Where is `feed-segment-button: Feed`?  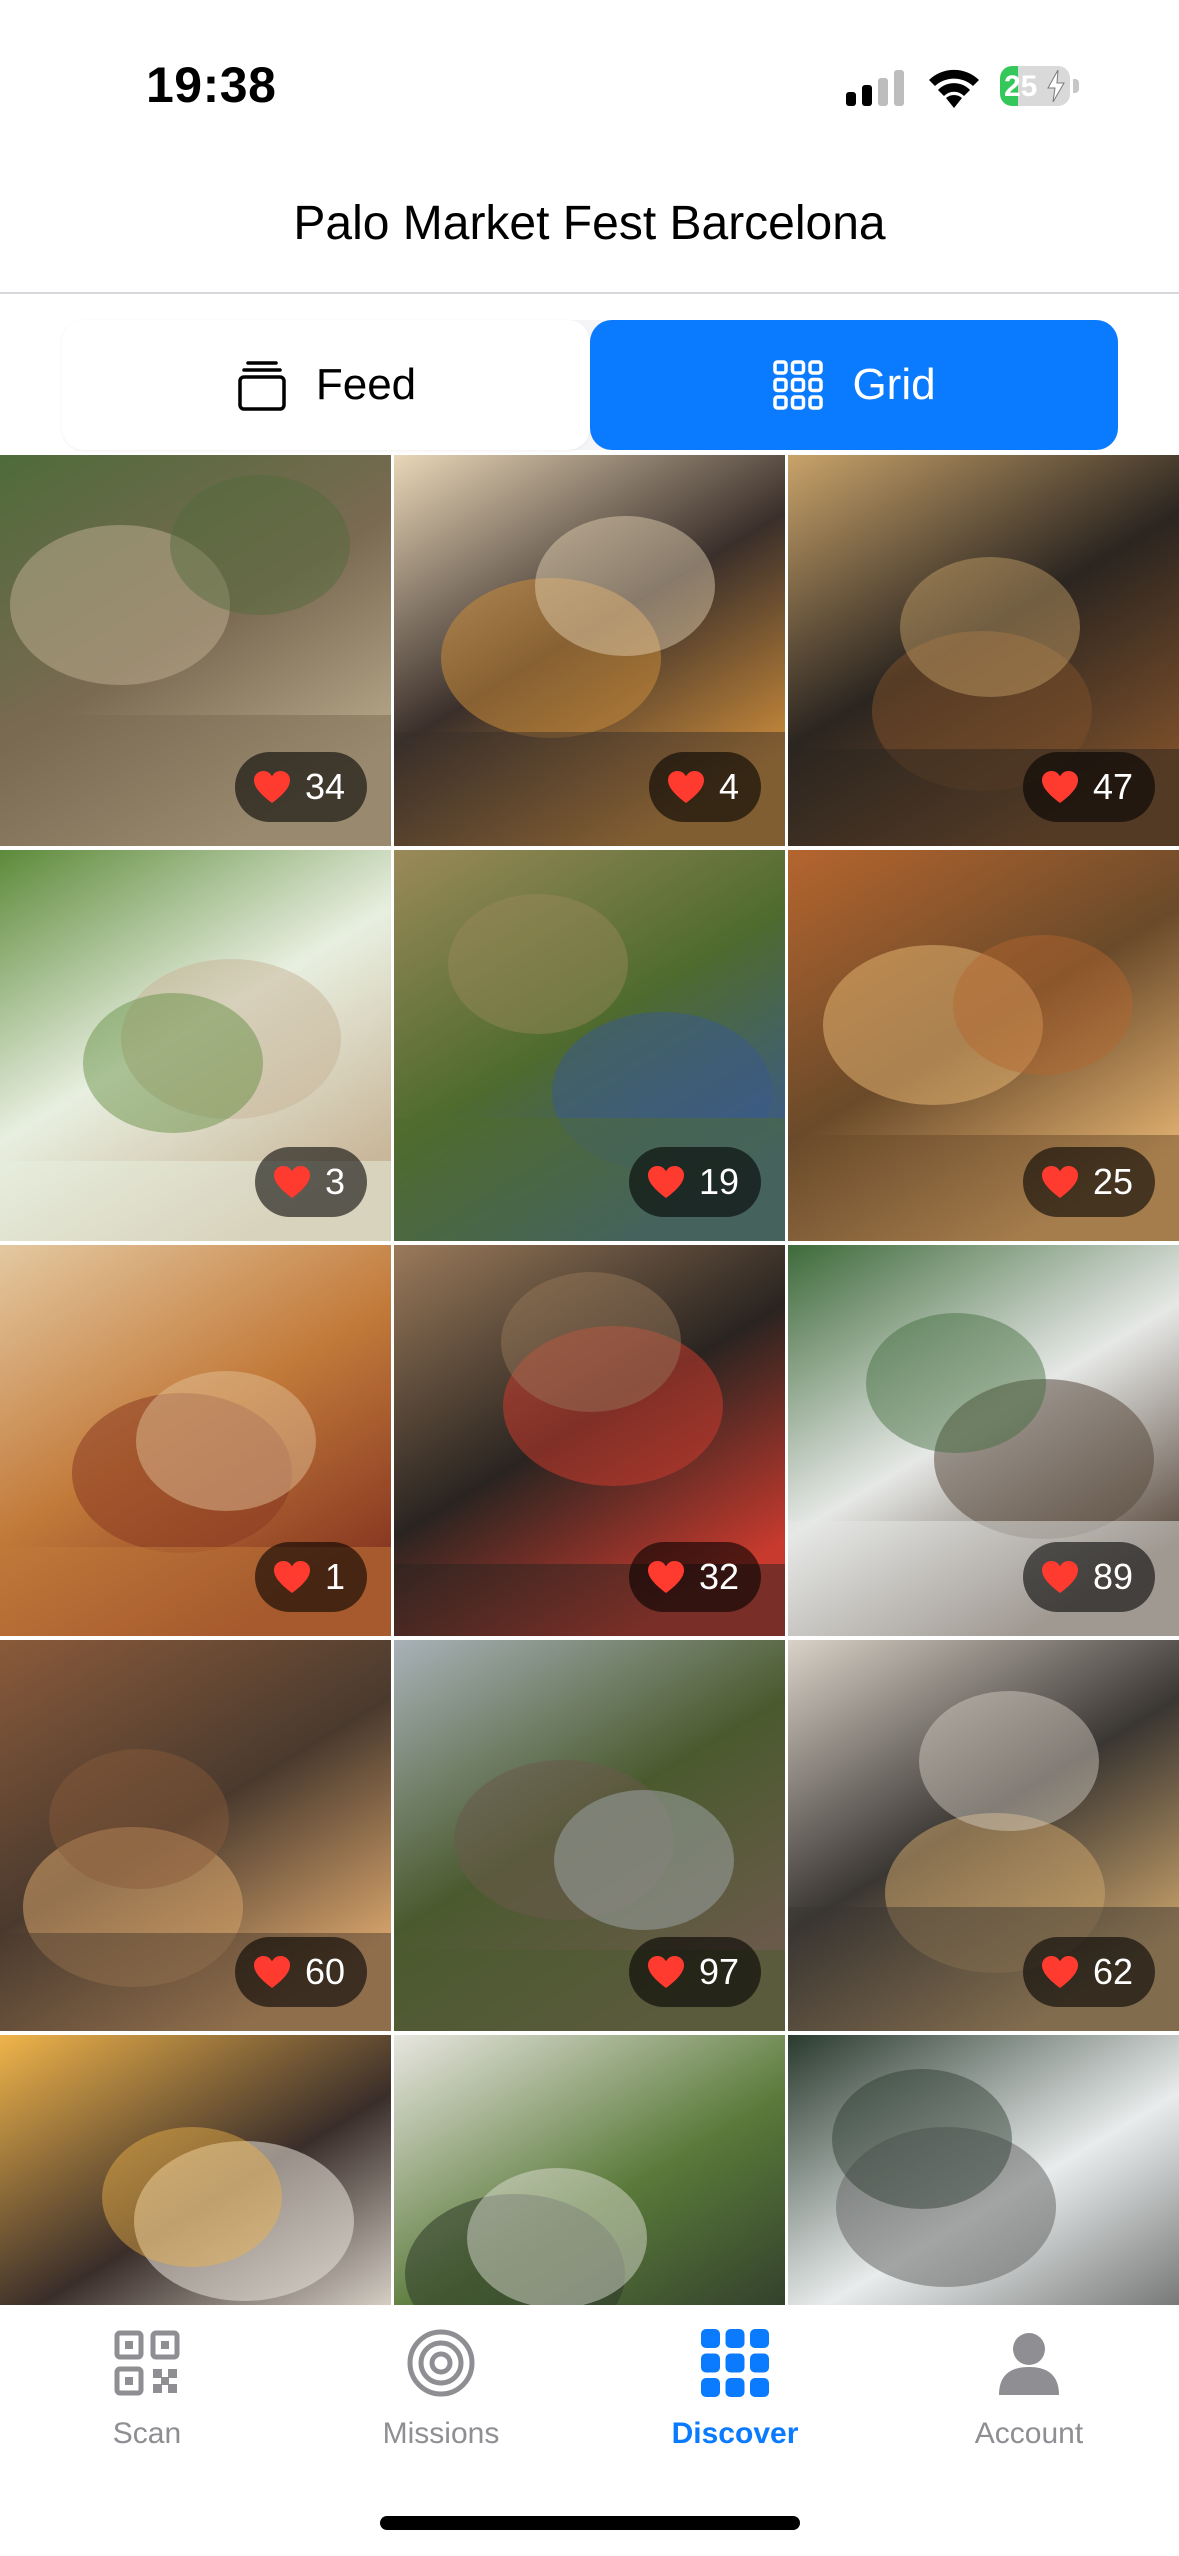 feed-segment-button: Feed is located at coordinates (326, 385).